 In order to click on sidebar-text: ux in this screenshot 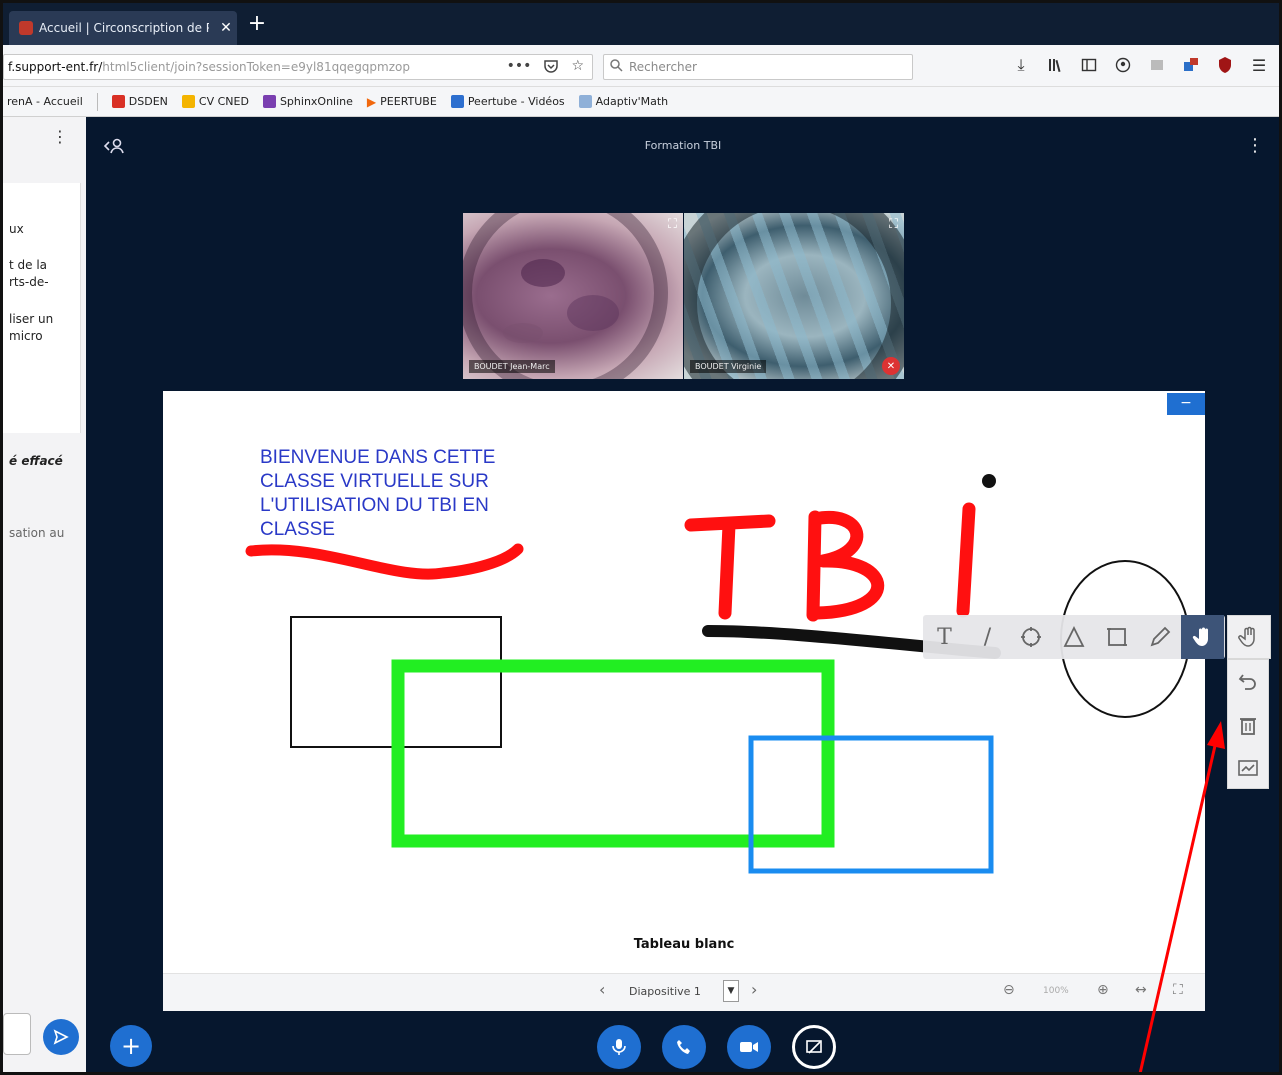, I will do `click(16, 229)`.